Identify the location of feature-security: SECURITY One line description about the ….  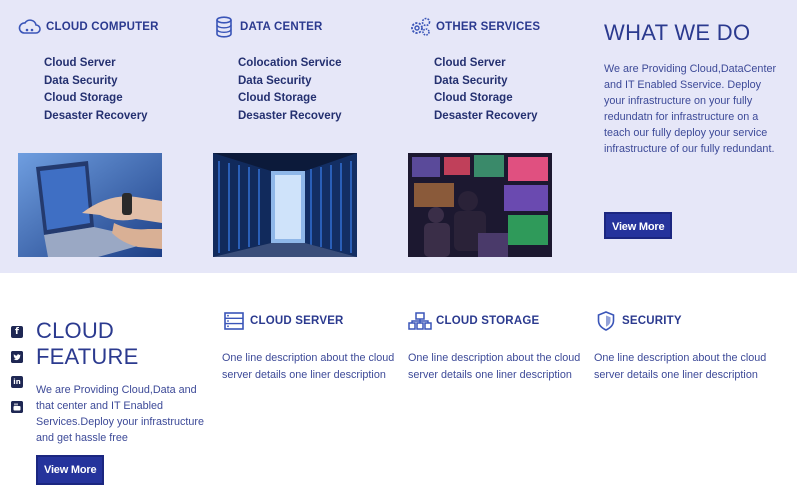
(684, 346).